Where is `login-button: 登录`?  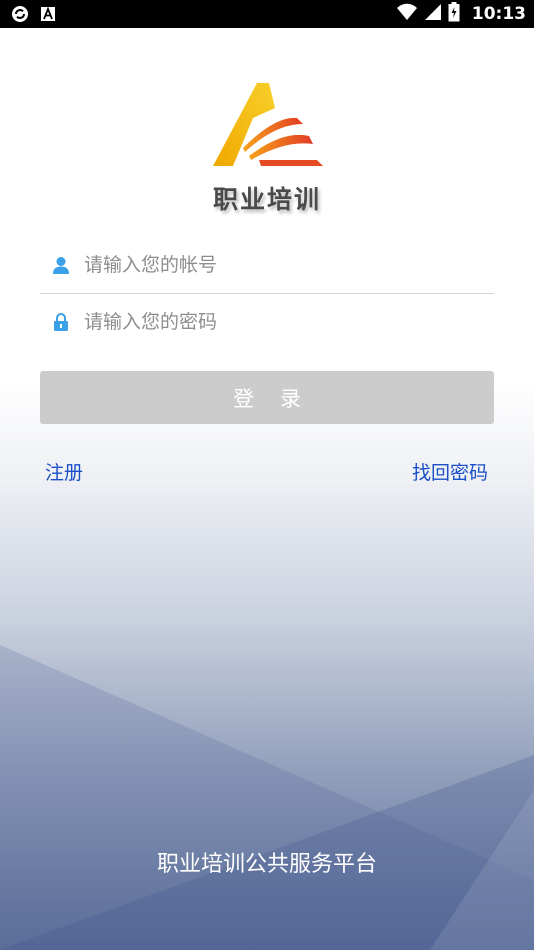
login-button: 登录 is located at coordinates (267, 397).